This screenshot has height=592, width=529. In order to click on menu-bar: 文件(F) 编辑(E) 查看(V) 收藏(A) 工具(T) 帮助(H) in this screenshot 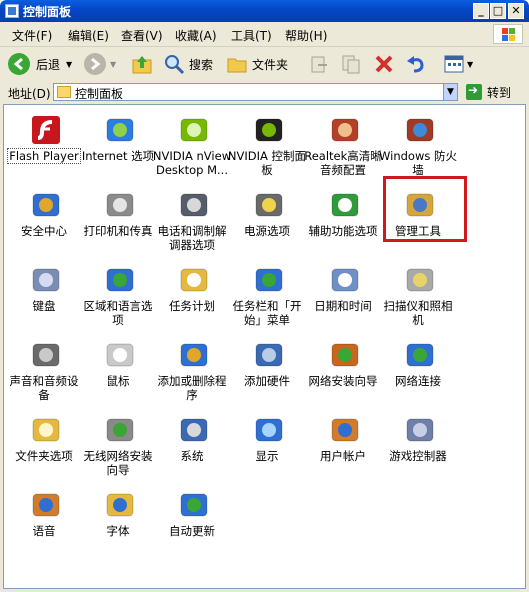, I will do `click(264, 34)`.